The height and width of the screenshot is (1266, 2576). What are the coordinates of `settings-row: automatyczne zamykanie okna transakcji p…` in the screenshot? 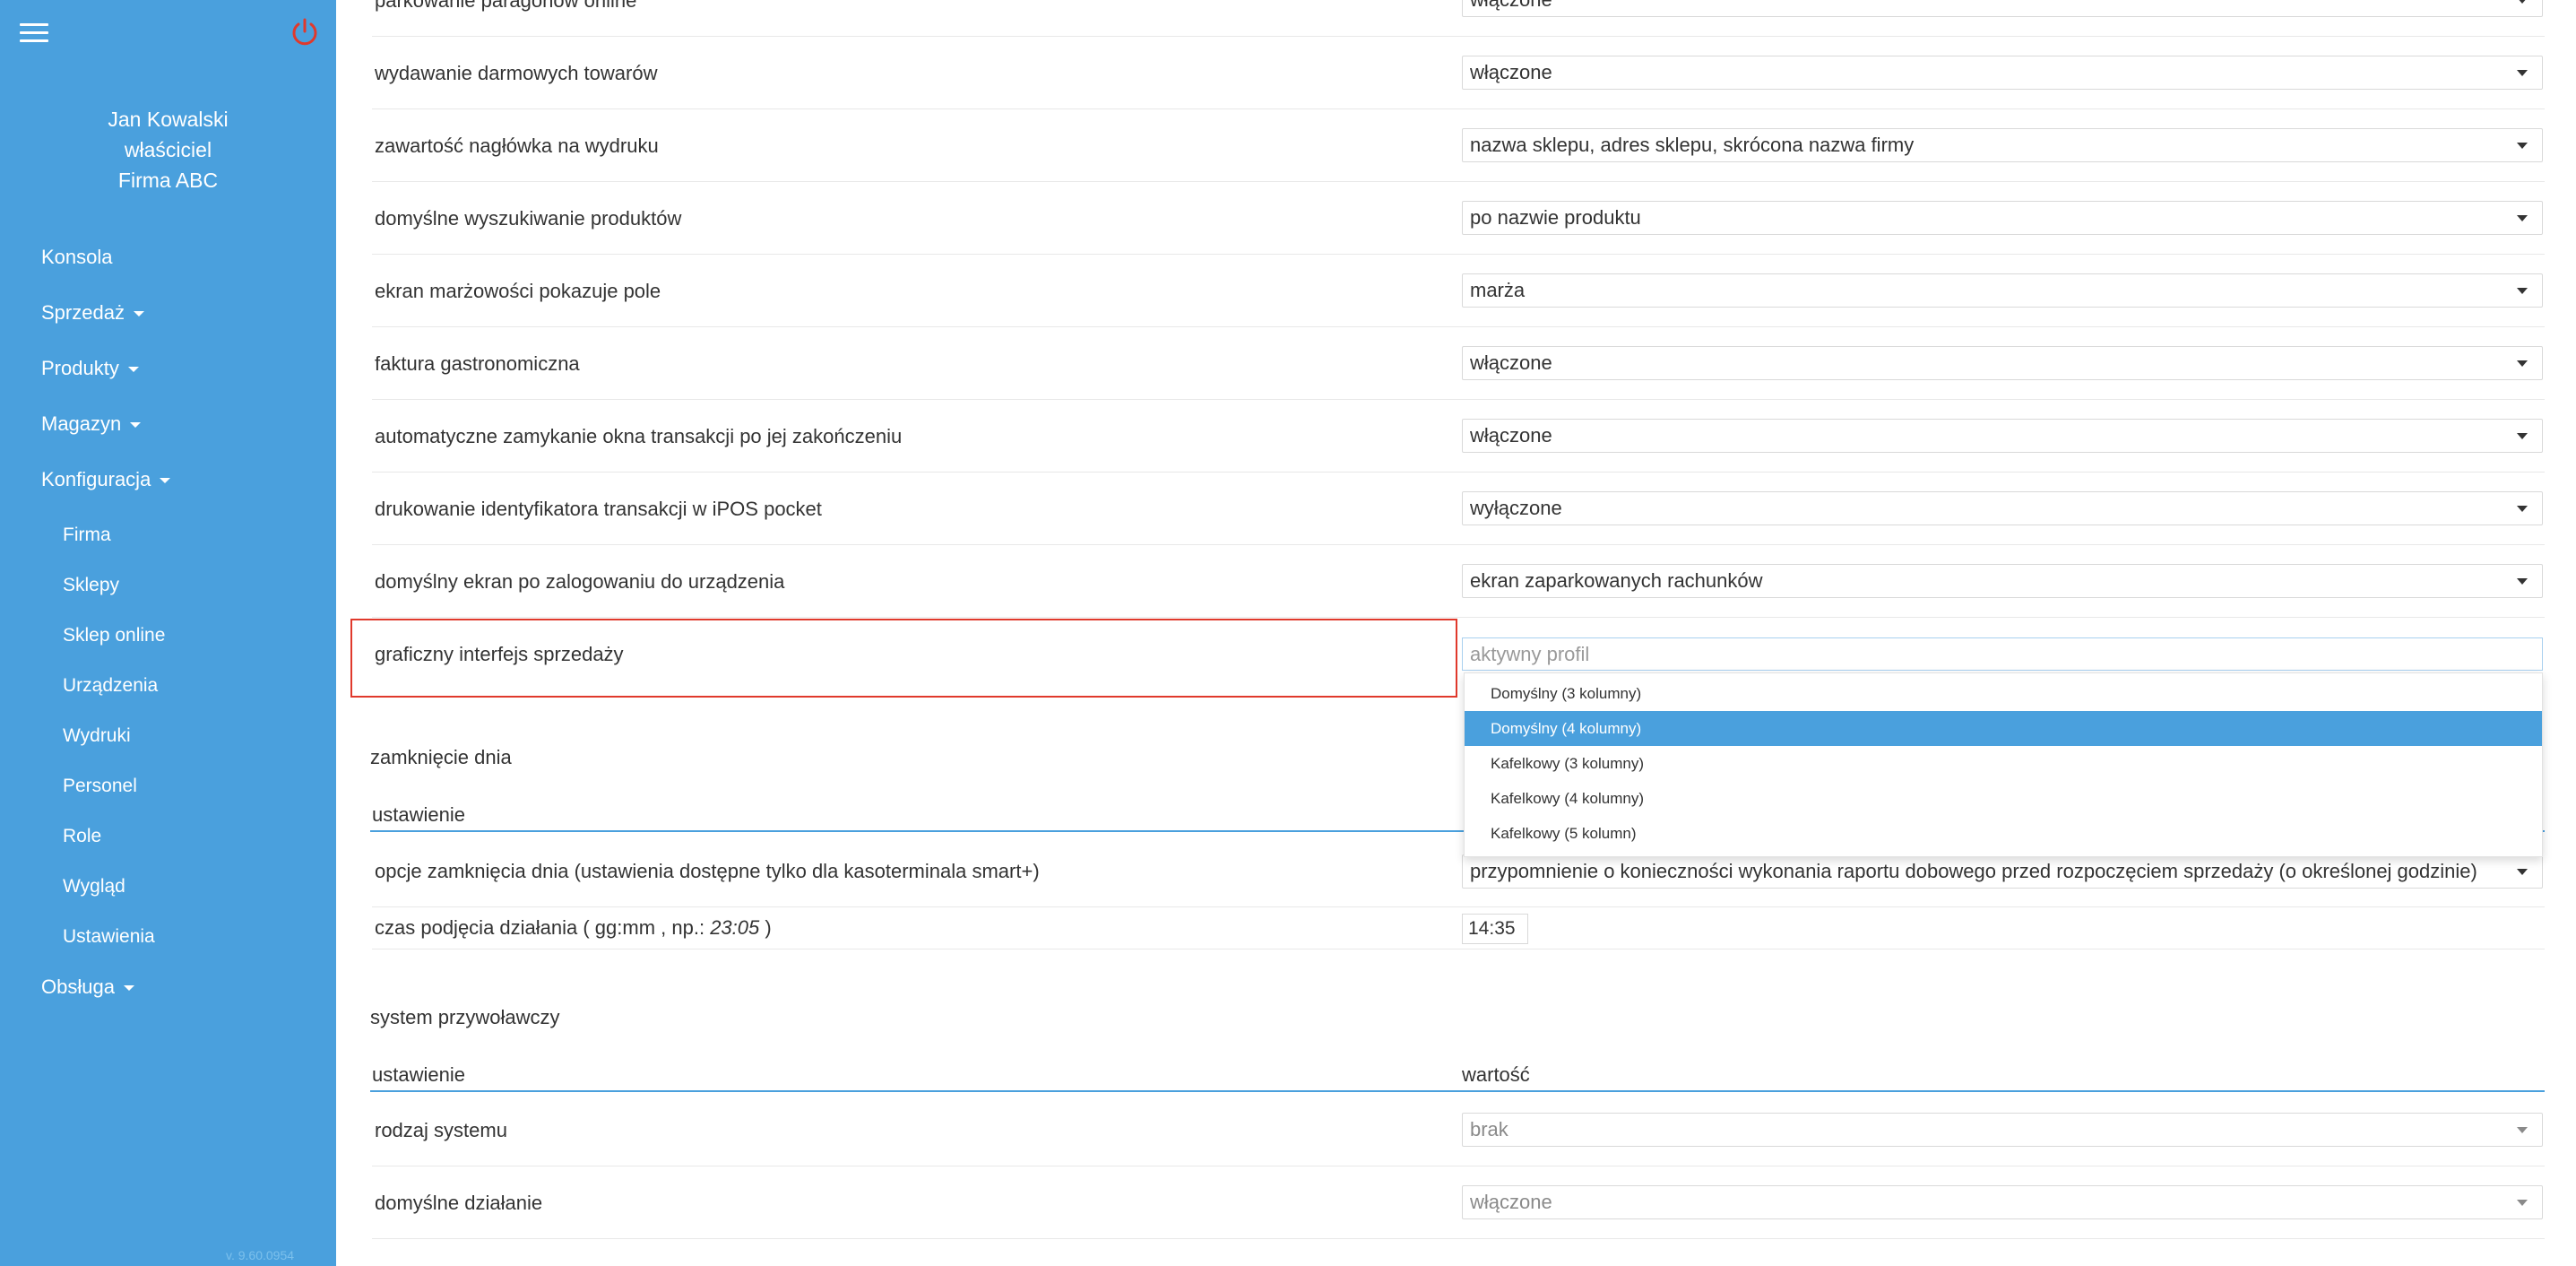 It's located at (1458, 436).